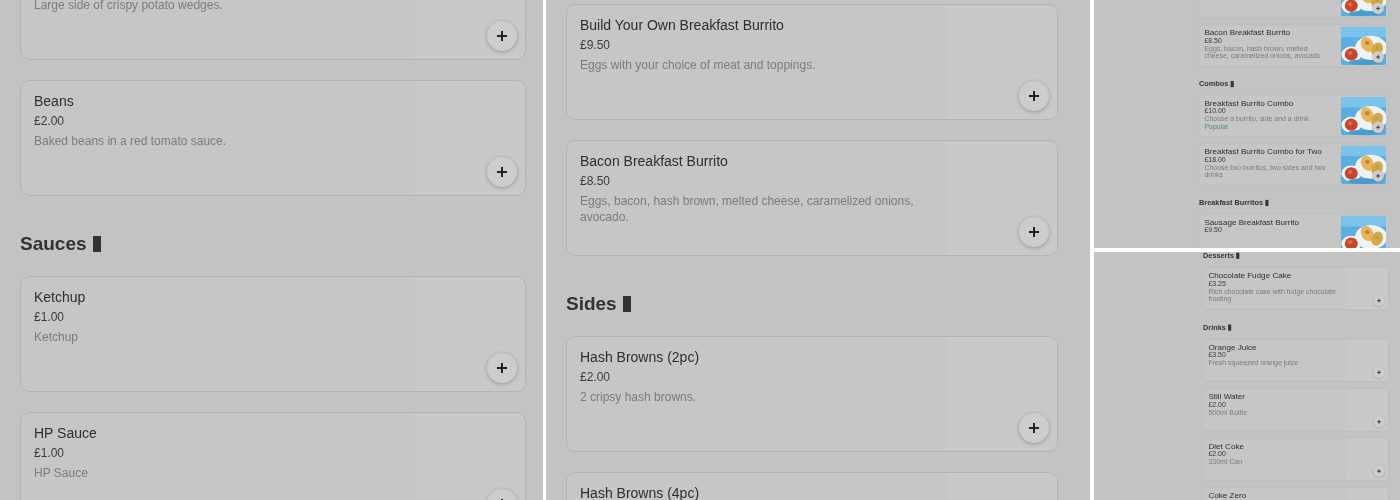 The width and height of the screenshot is (1400, 500). What do you see at coordinates (596, 45) in the screenshot?
I see `item-price: £9.50` at bounding box center [596, 45].